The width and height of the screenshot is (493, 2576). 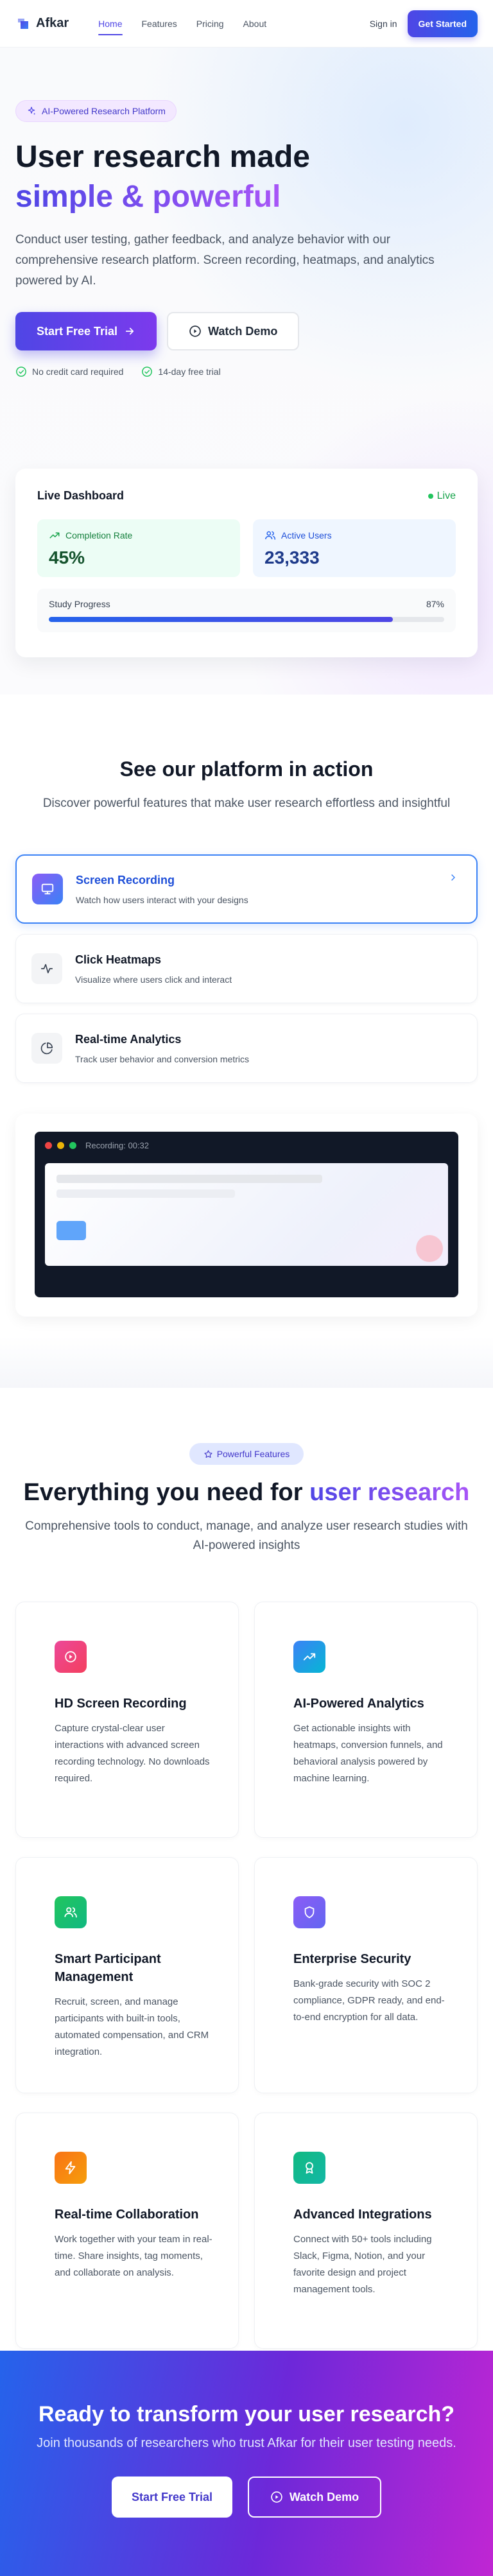 I want to click on hero-actions: Start Free Trial Watch Demo, so click(x=246, y=331).